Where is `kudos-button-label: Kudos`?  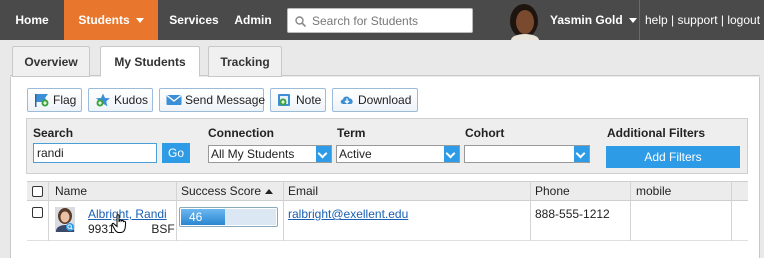
kudos-button-label: Kudos is located at coordinates (131, 100).